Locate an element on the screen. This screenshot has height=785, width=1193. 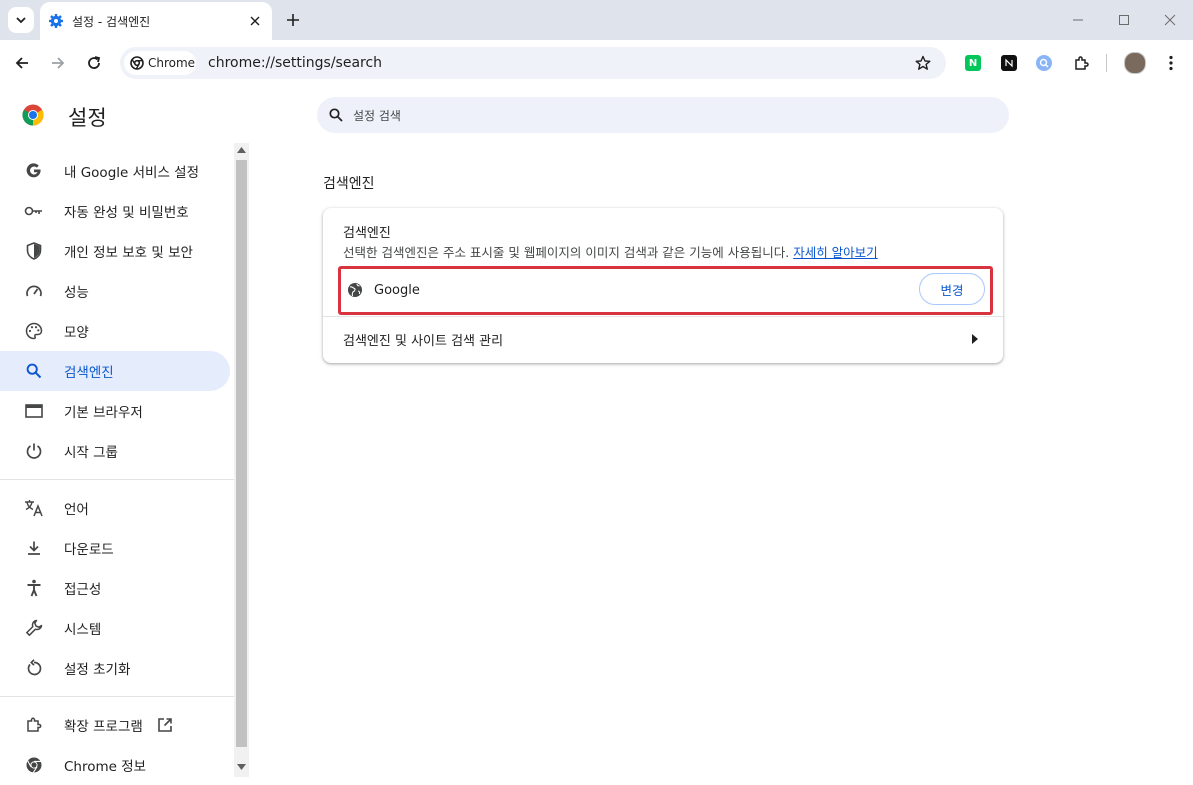
new-tab-button is located at coordinates (293, 20).